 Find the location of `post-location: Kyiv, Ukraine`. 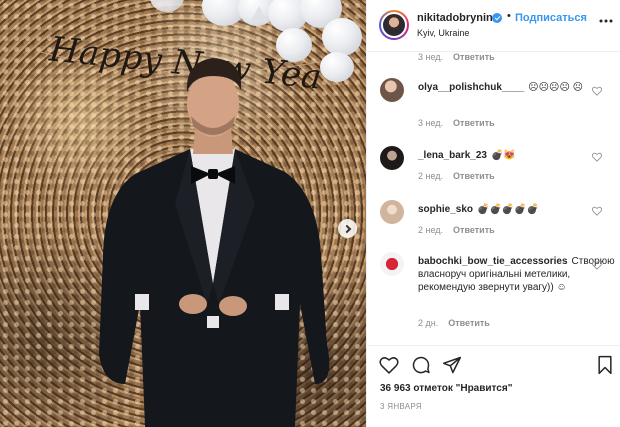

post-location: Kyiv, Ukraine is located at coordinates (443, 33).